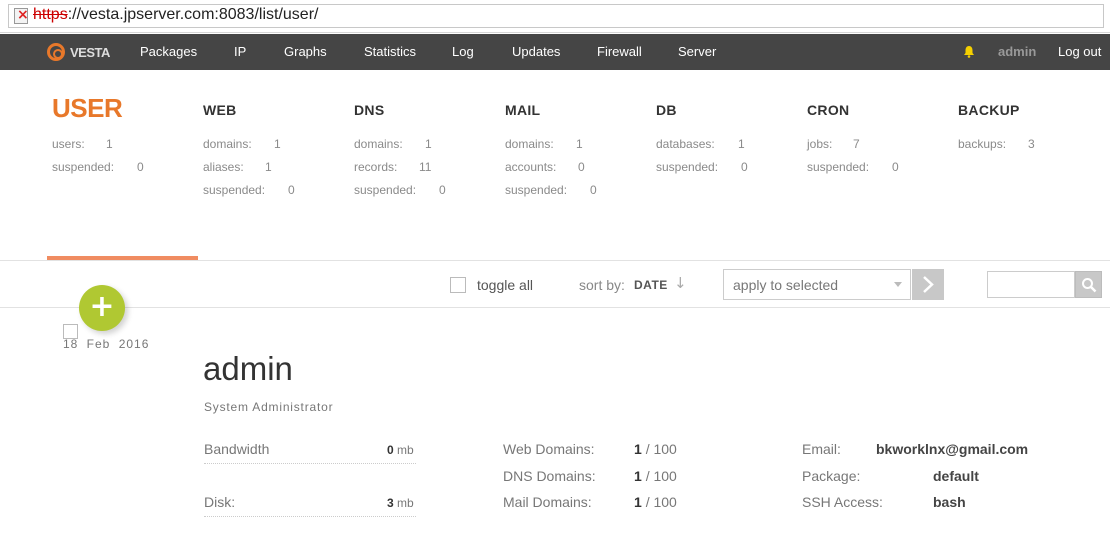 The image size is (1110, 535). I want to click on sort-by-value: DATE, so click(651, 285).